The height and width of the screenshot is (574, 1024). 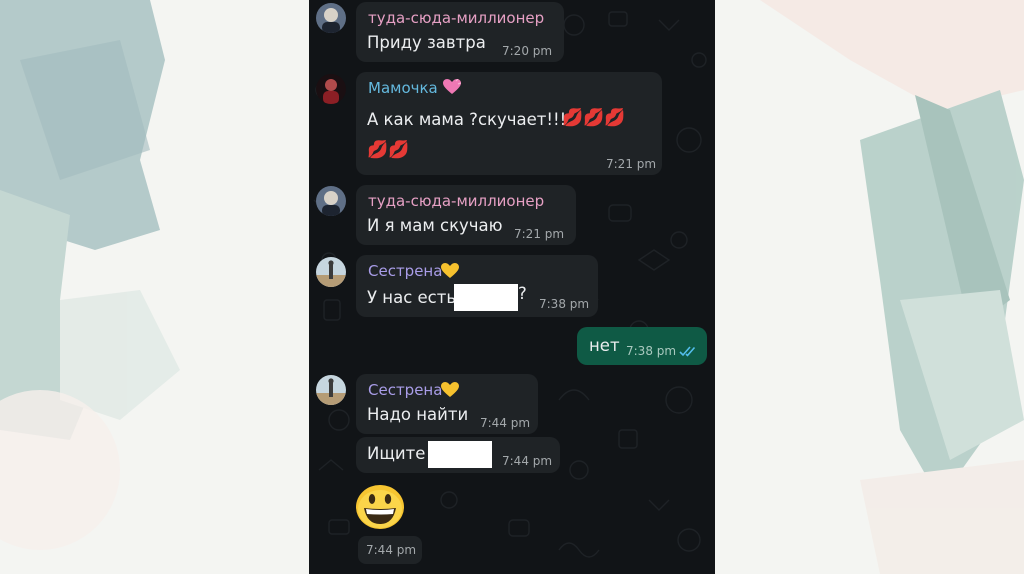 I want to click on message-text: Приду завтра, so click(x=426, y=42).